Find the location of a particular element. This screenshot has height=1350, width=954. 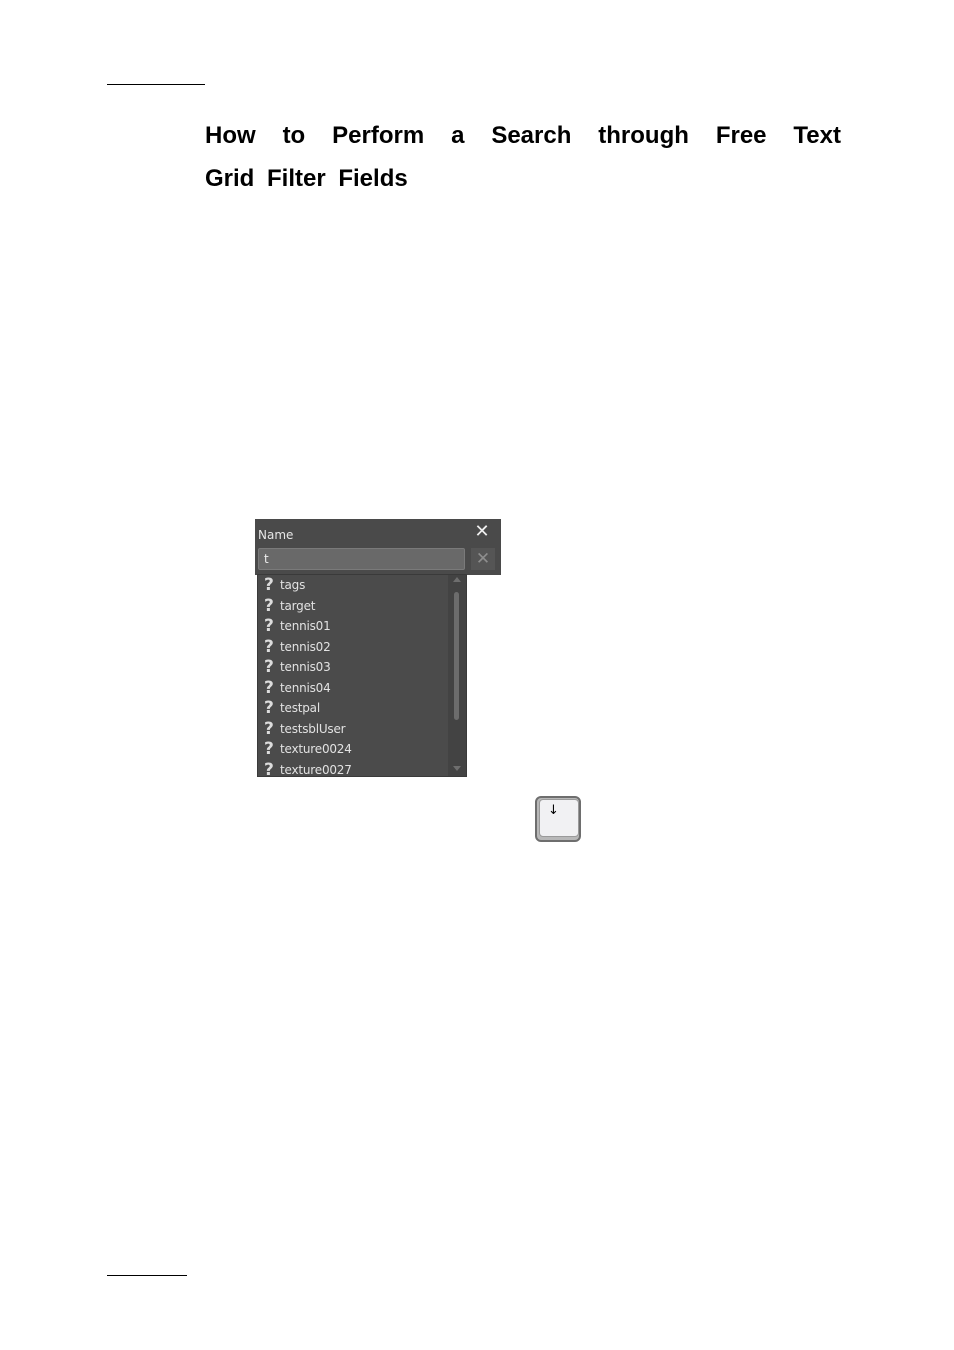

autocomplete-item: ? texture0024 is located at coordinates (353, 749).